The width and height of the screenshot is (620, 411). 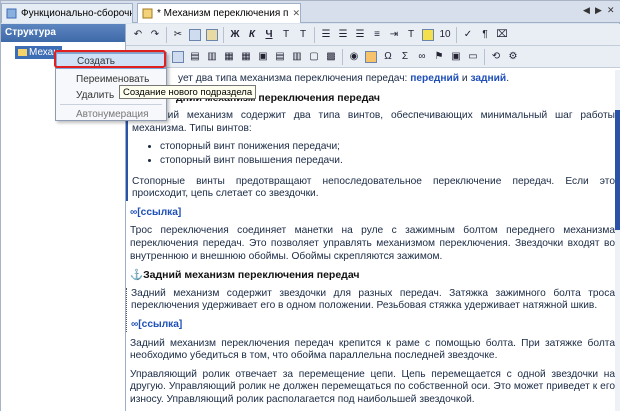 I want to click on bold-button: Ж, so click(x=235, y=35).